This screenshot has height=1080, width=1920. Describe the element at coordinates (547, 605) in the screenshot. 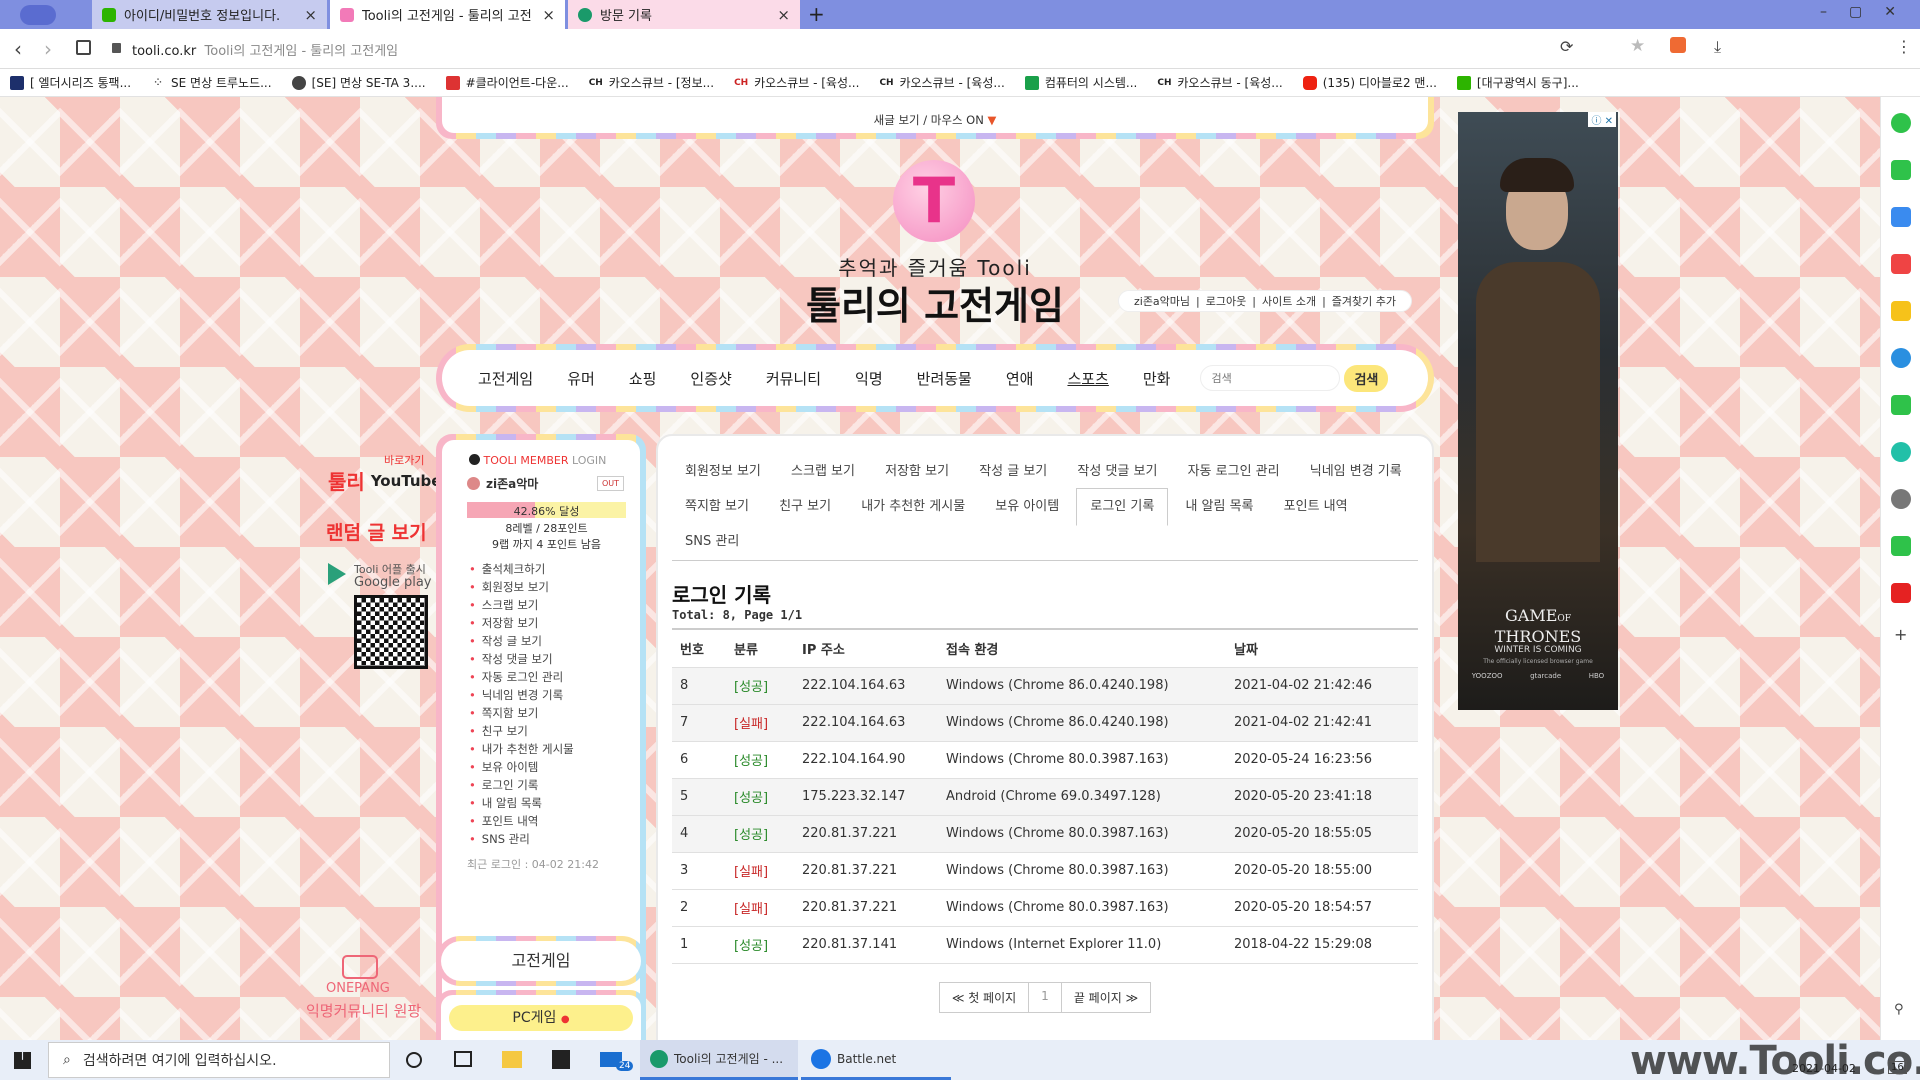

I see `member-link: 스크랩 보기` at that location.